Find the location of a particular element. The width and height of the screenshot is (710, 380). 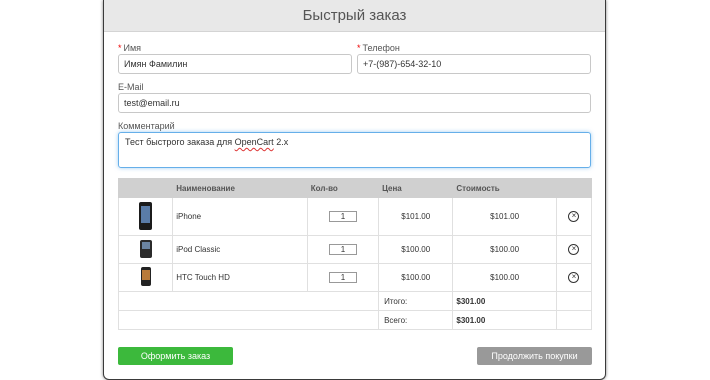

header-qty: Кол-во is located at coordinates (343, 188).